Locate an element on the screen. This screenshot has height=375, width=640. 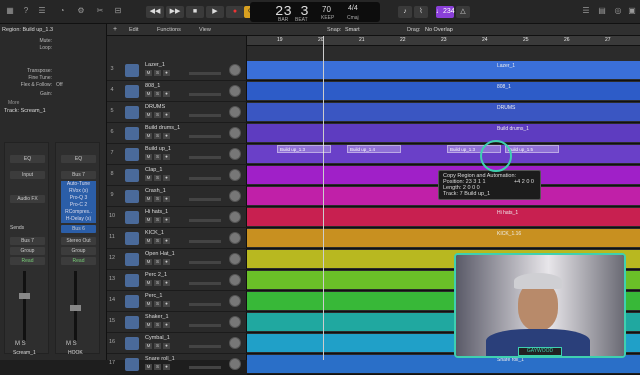
inspector-loop-row: Loop: is located at coordinates (53, 48).